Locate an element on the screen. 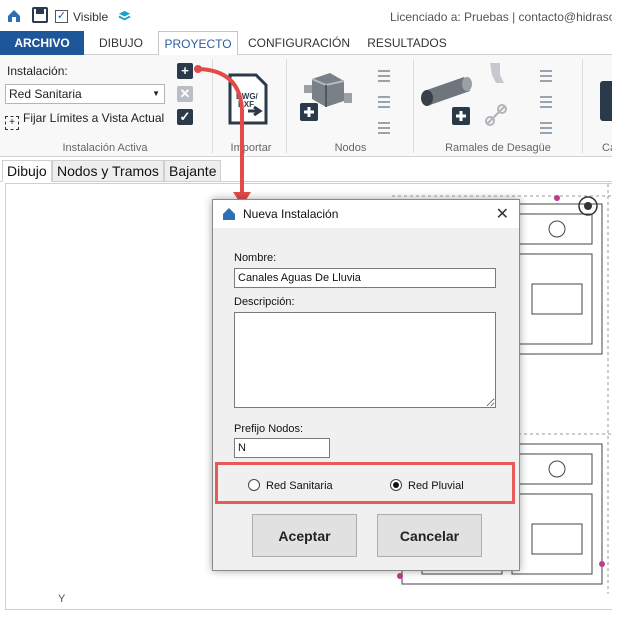 The height and width of the screenshot is (631, 636). tab-resultados: RESULTADOS is located at coordinates (407, 43).